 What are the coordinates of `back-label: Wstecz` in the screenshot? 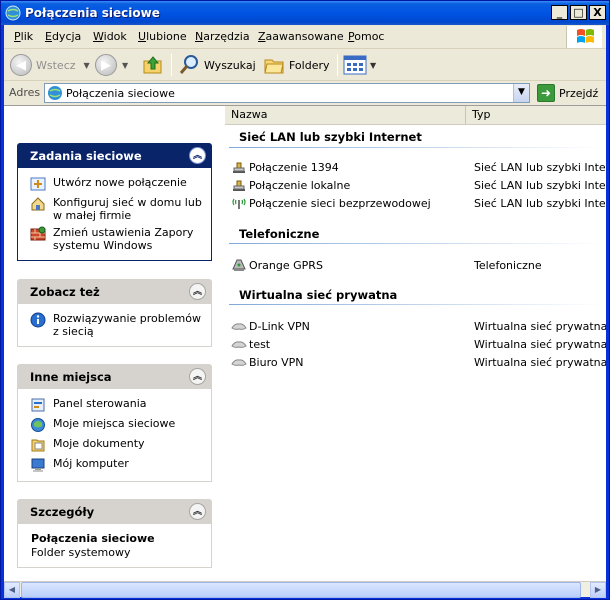 It's located at (56, 65).